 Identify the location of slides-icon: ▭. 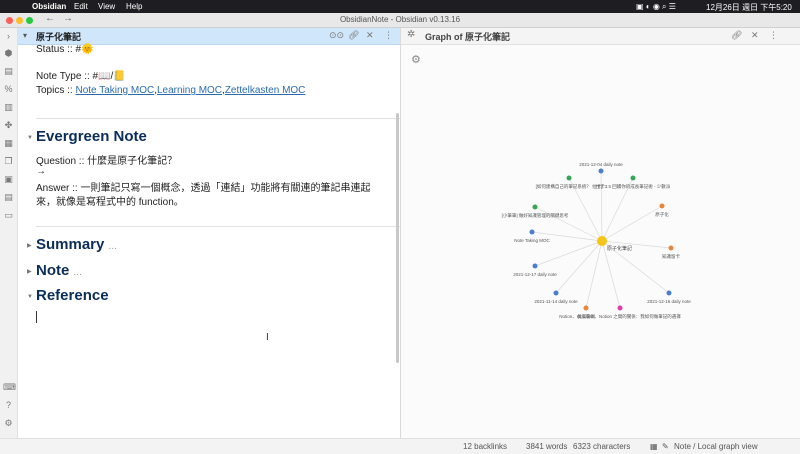
(8, 215).